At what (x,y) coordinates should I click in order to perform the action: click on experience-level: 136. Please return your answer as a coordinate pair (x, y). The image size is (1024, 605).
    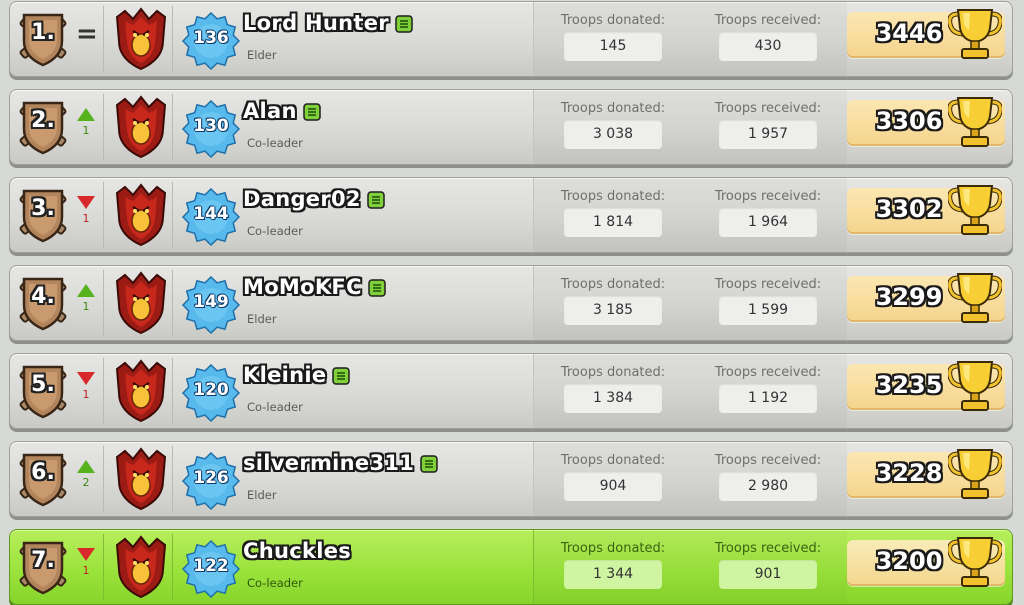
    Looking at the image, I should click on (211, 38).